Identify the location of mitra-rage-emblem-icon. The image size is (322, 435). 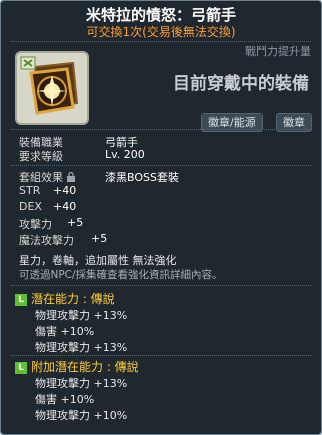
(49, 85).